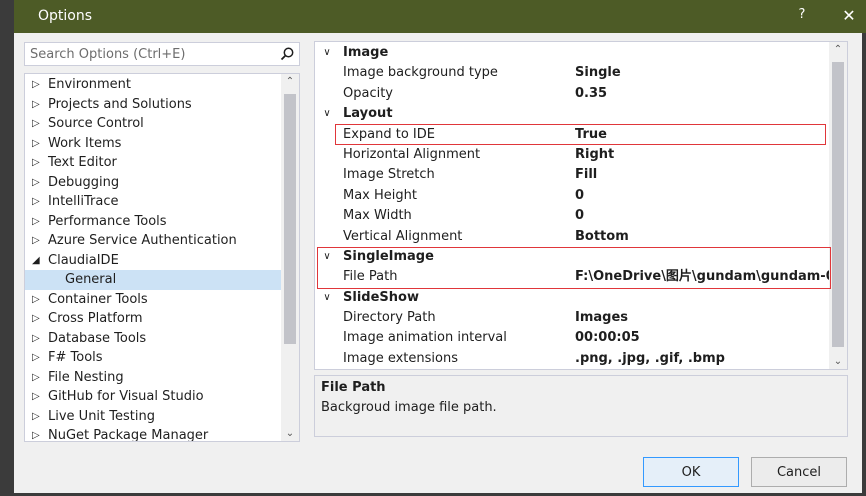 The height and width of the screenshot is (496, 866). Describe the element at coordinates (153, 163) in the screenshot. I see `tree-item: ▷ Text Editor` at that location.